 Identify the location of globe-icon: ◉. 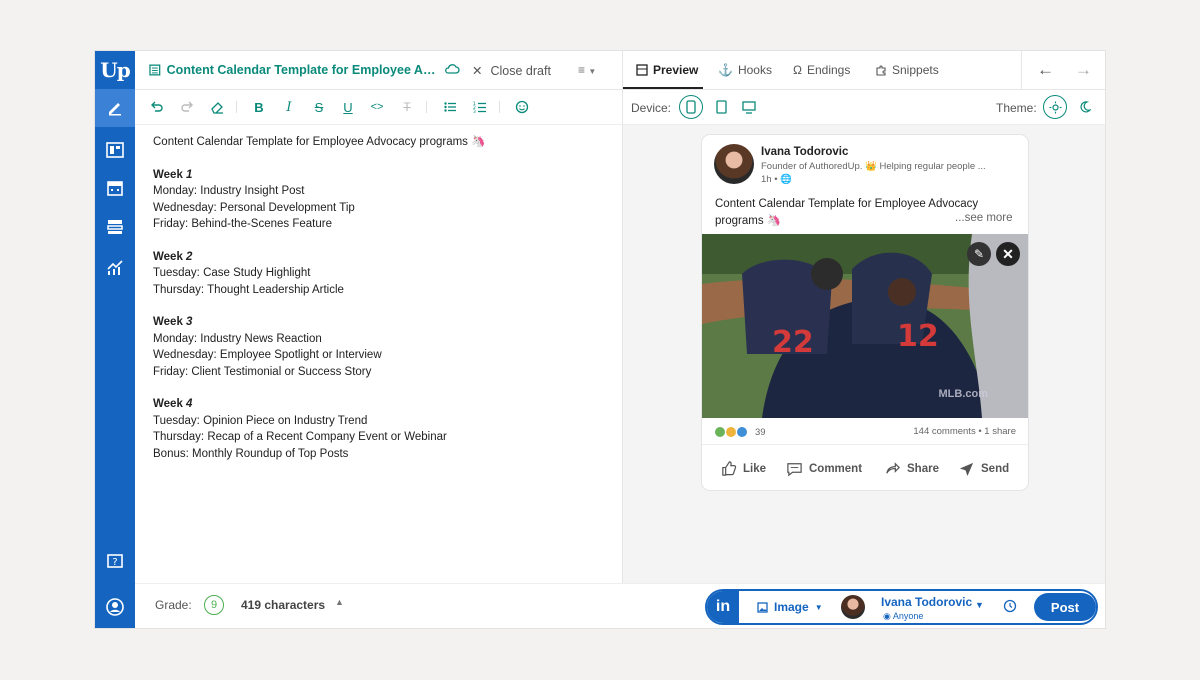
(887, 616).